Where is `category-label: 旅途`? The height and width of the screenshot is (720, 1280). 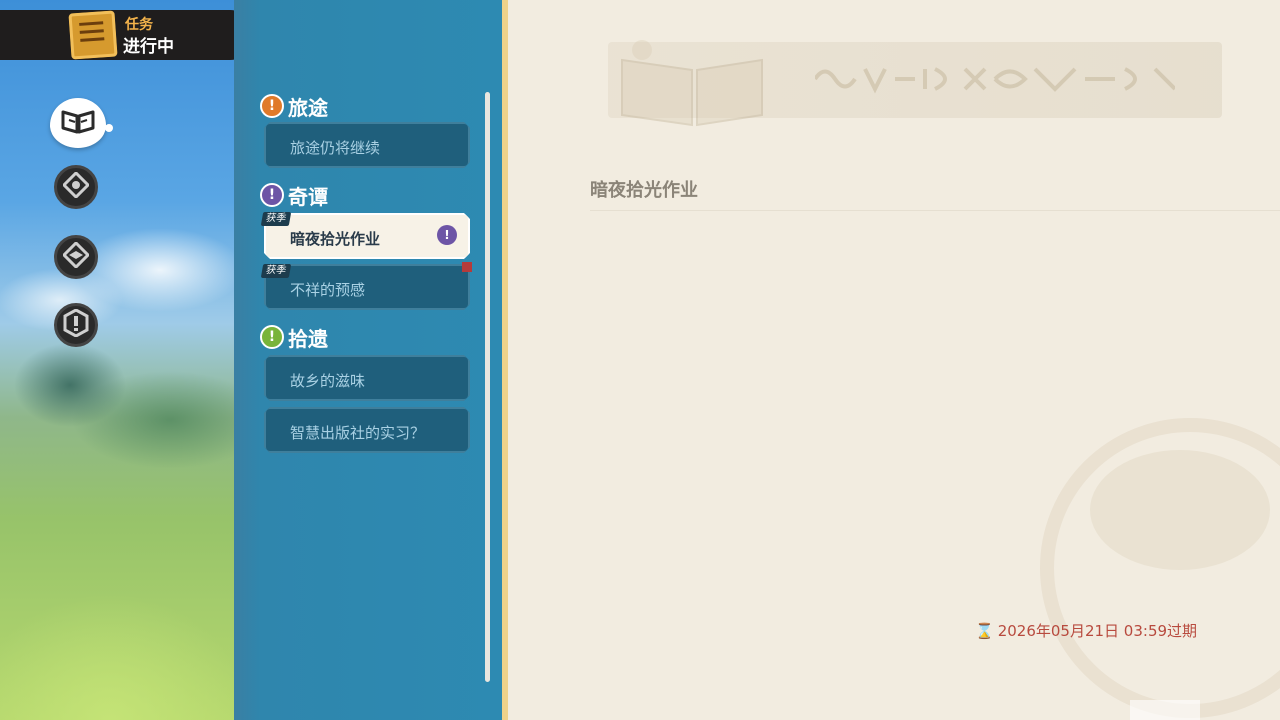 category-label: 旅途 is located at coordinates (308, 107).